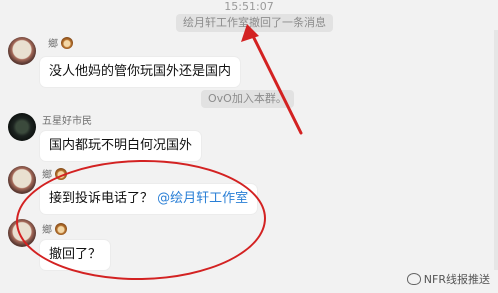  I want to click on watermark-text: NFR线报推送, so click(456, 279).